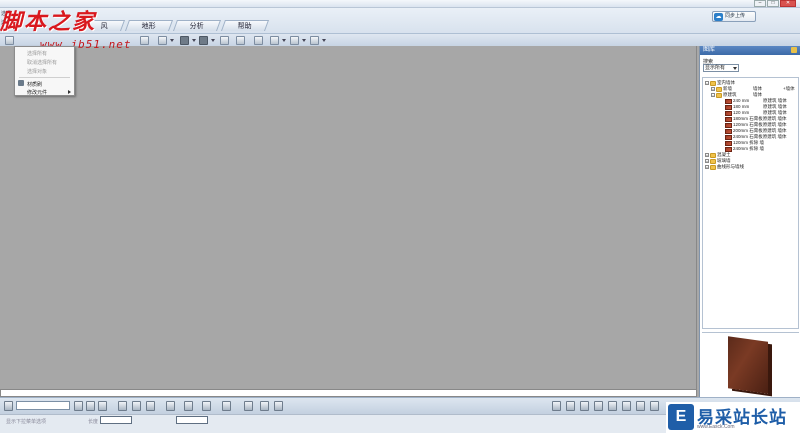 The height and width of the screenshot is (433, 800). Describe the element at coordinates (8, 406) in the screenshot. I see `layer-icon` at that location.